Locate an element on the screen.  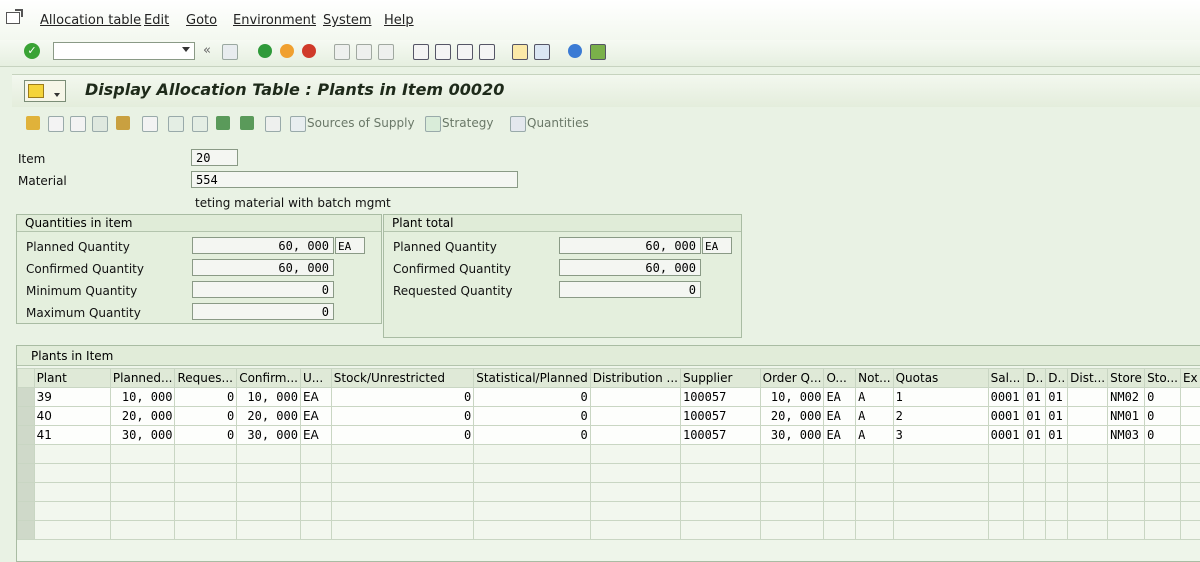
pt-requested-field: 0 is located at coordinates (630, 289).